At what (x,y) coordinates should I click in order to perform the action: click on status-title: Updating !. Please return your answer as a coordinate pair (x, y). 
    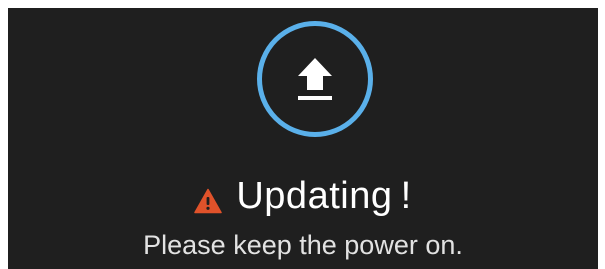
    Looking at the image, I should click on (324, 195).